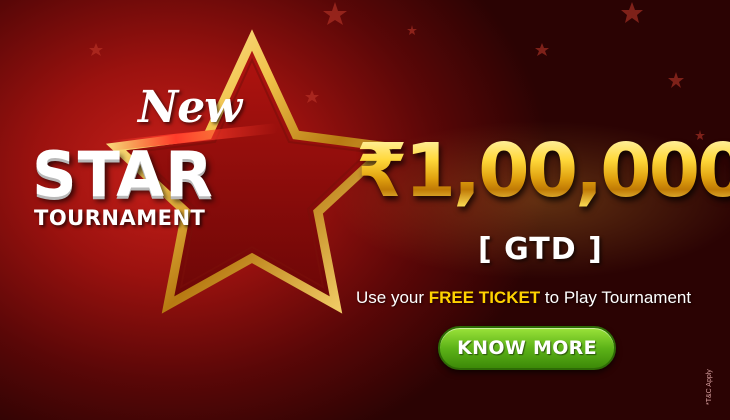 The width and height of the screenshot is (730, 420). I want to click on new-label: New, so click(190, 107).